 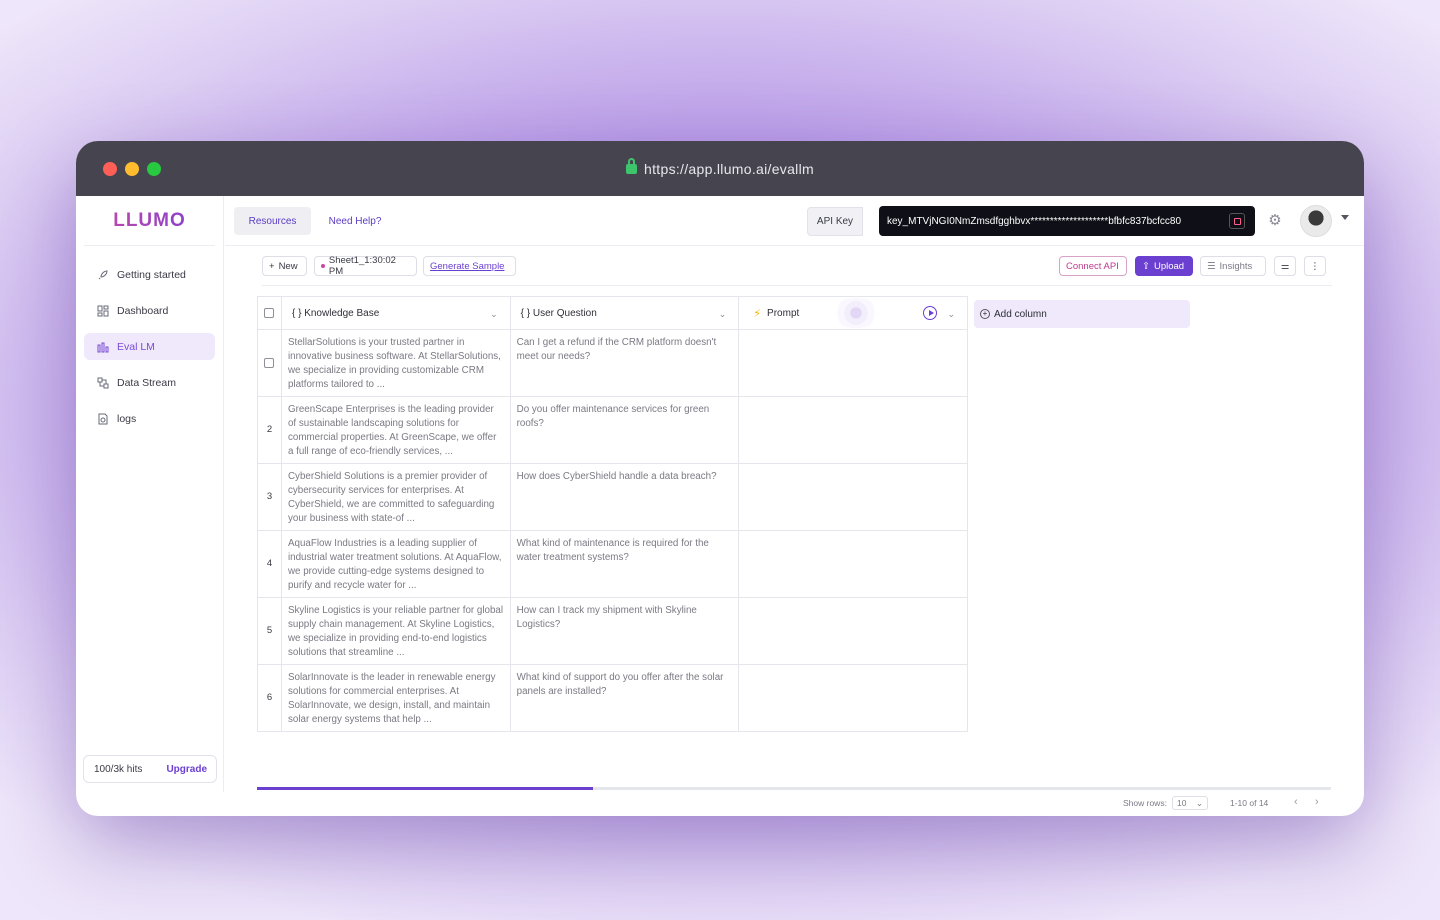 I want to click on add-column-button: + Add column, so click(x=1082, y=314).